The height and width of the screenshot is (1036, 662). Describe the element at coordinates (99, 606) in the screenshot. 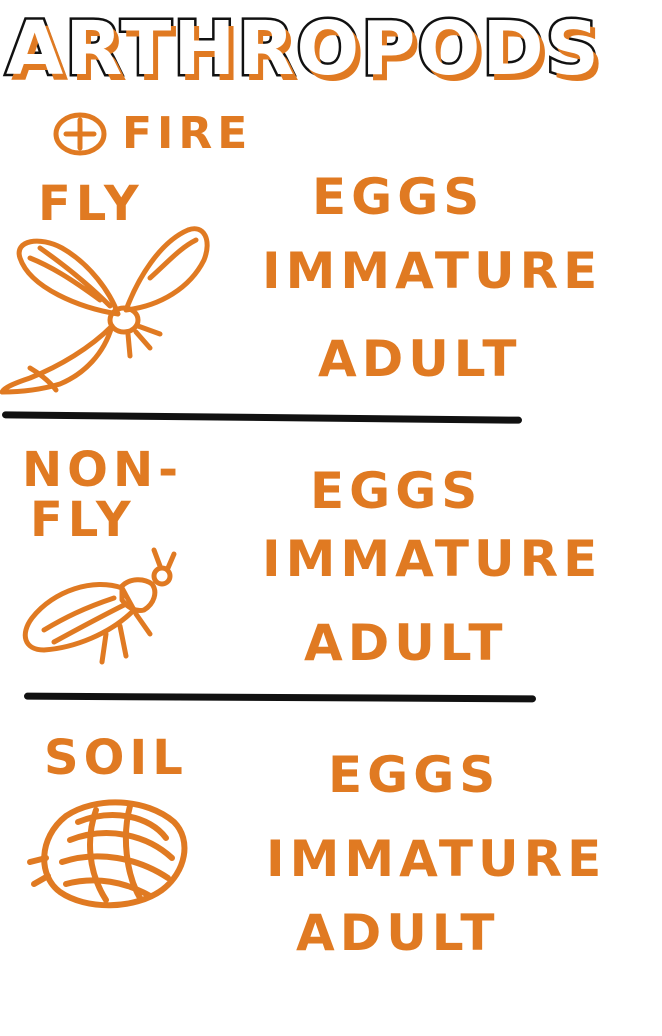

I see `beetle-icon` at that location.